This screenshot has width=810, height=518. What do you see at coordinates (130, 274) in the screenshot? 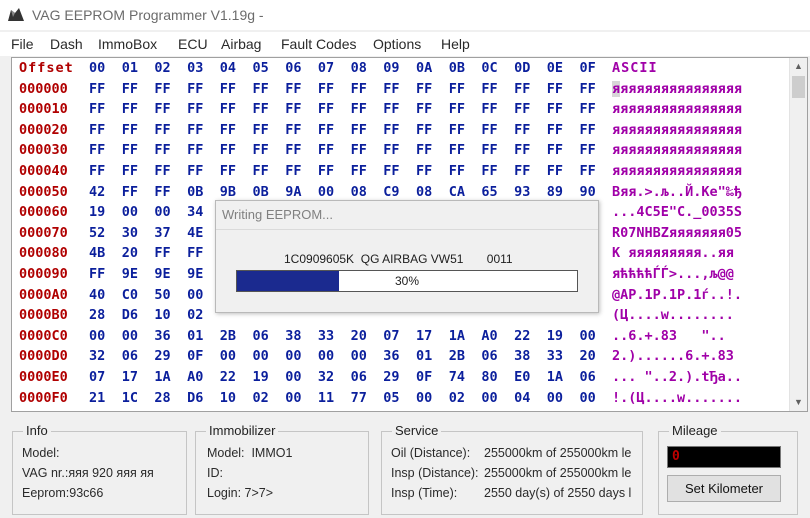
I see `hex-byte: 9E` at bounding box center [130, 274].